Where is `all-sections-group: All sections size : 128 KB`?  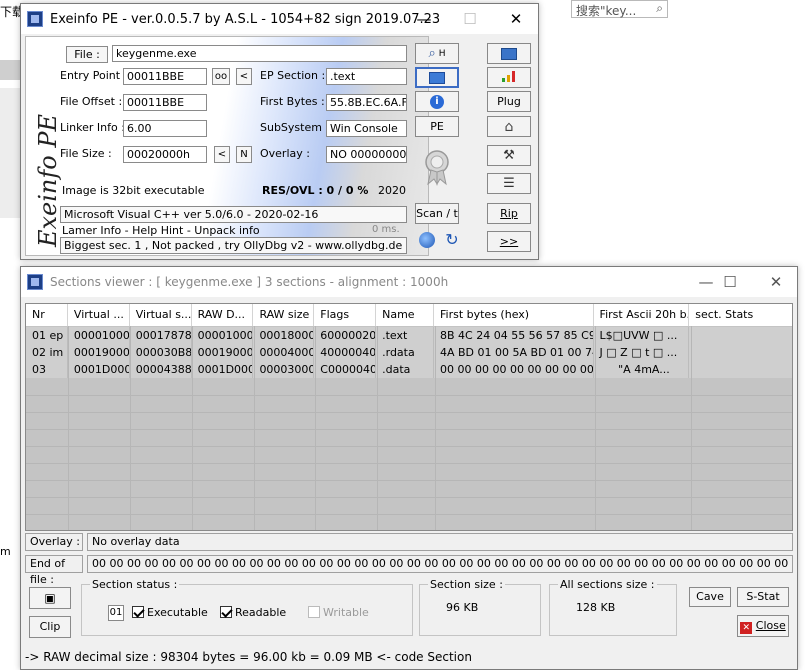 all-sections-group: All sections size : 128 KB is located at coordinates (613, 607).